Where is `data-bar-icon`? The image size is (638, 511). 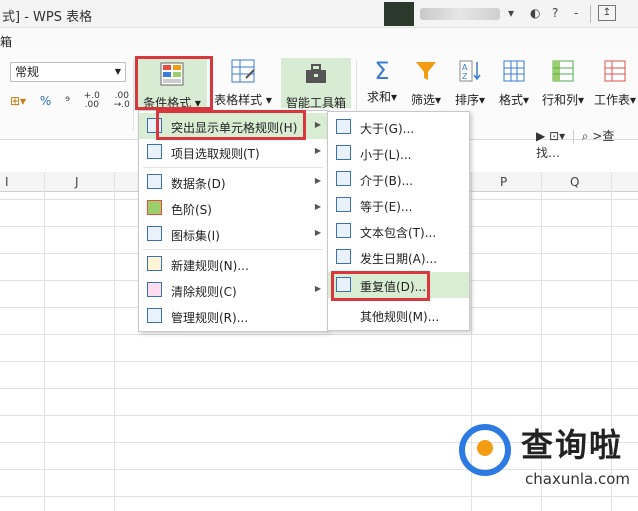
data-bar-icon is located at coordinates (154, 181).